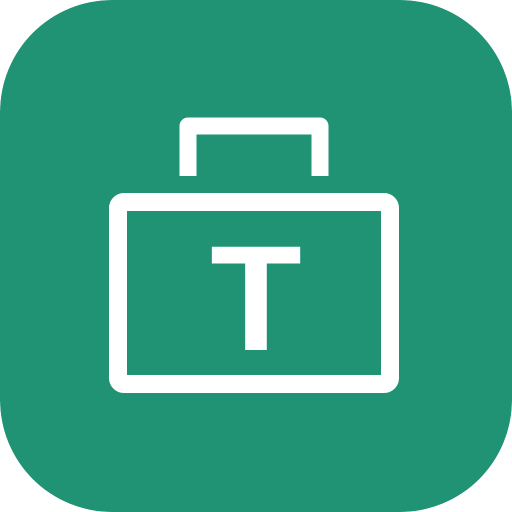 The width and height of the screenshot is (512, 512). I want to click on briefcase-glyph: T, so click(256, 298).